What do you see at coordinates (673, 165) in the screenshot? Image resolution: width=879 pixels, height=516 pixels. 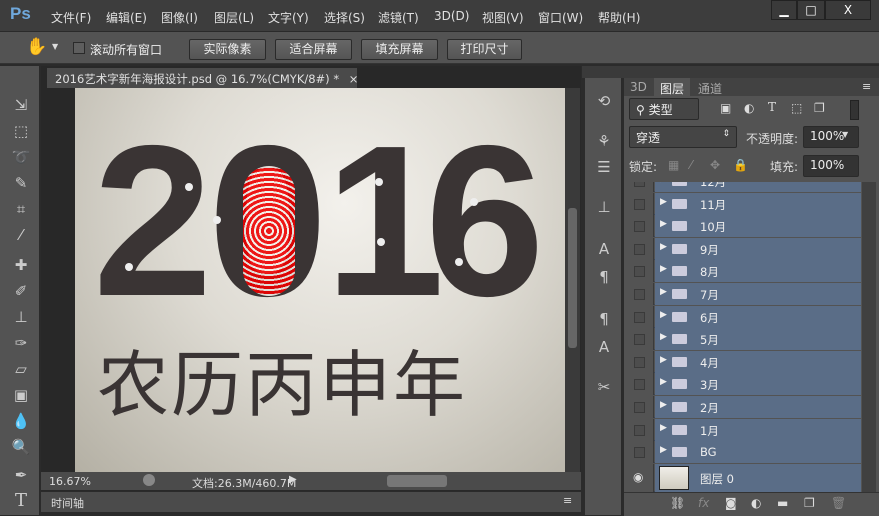 I see `lock-transparent-icon: ▦` at bounding box center [673, 165].